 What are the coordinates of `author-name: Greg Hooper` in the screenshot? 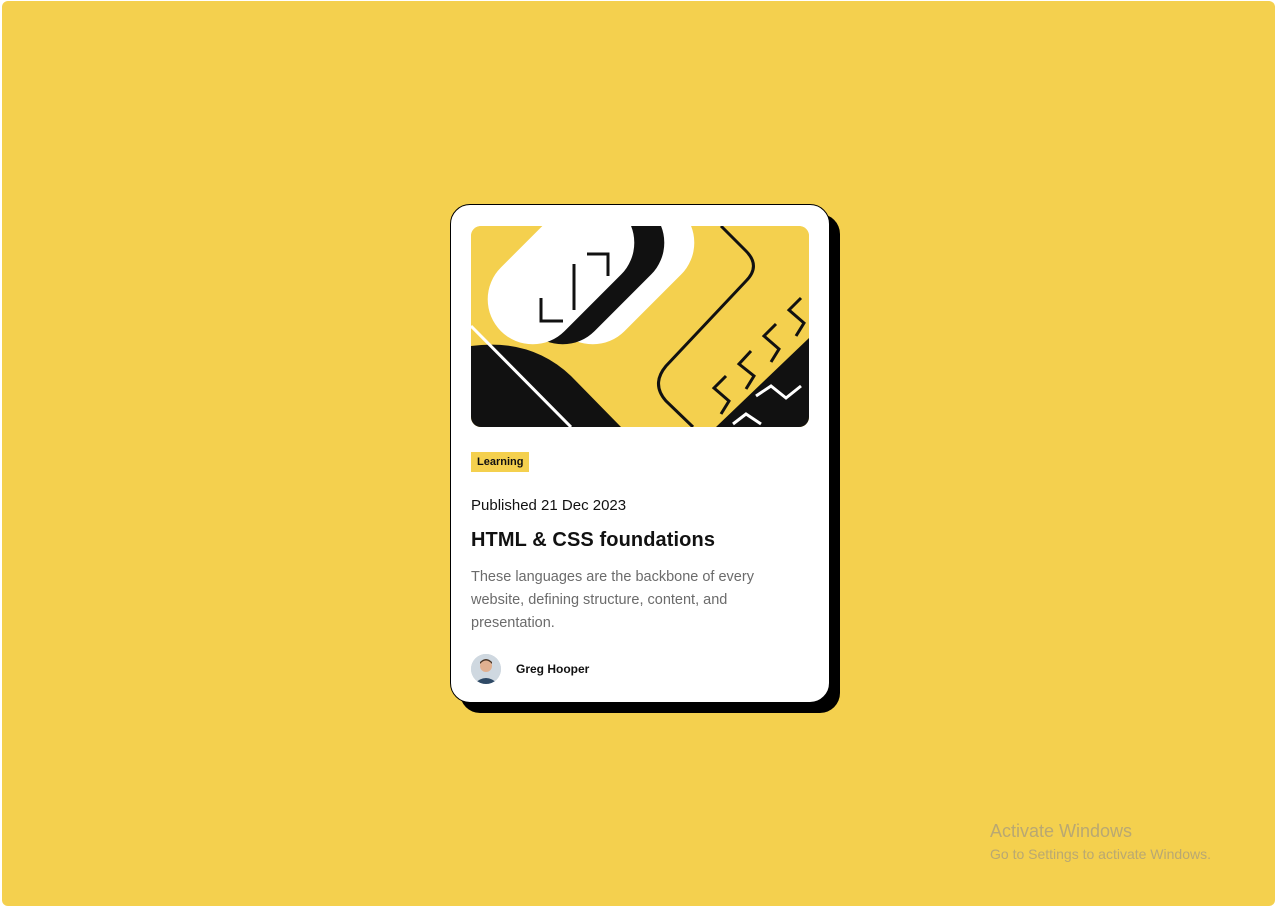 It's located at (553, 669).